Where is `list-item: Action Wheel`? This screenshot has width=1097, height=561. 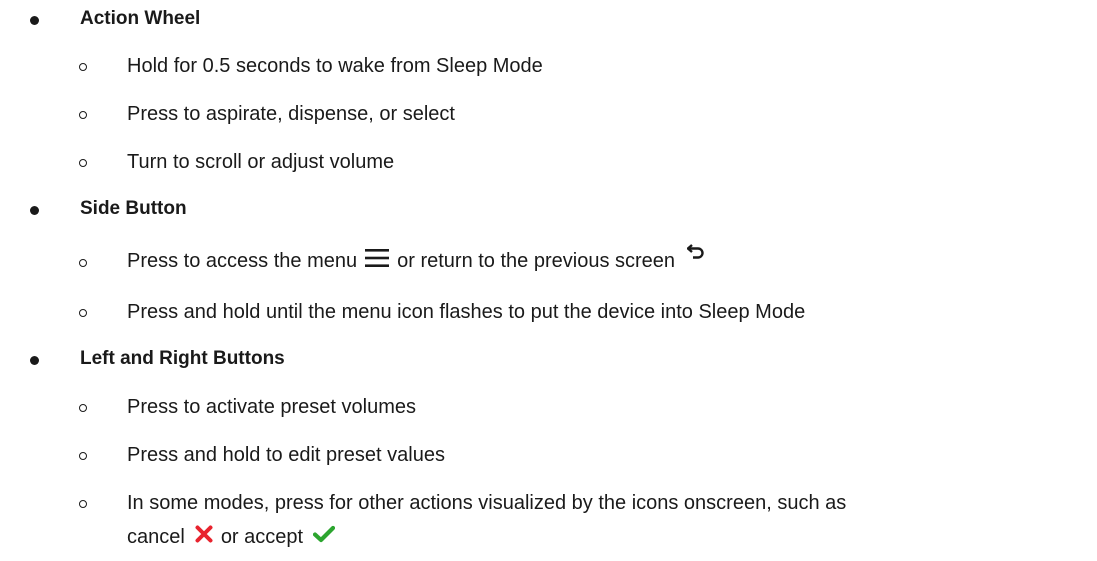 list-item: Action Wheel is located at coordinates (548, 20).